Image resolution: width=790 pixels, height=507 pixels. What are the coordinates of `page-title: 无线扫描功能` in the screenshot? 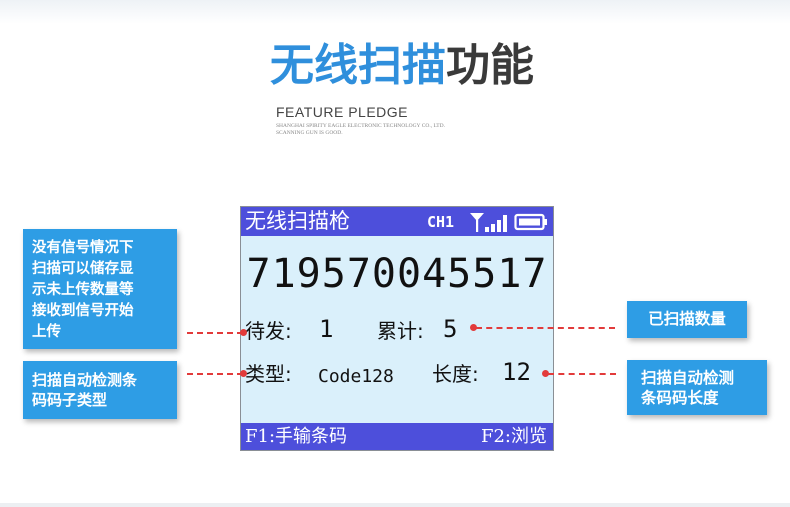 It's located at (402, 66).